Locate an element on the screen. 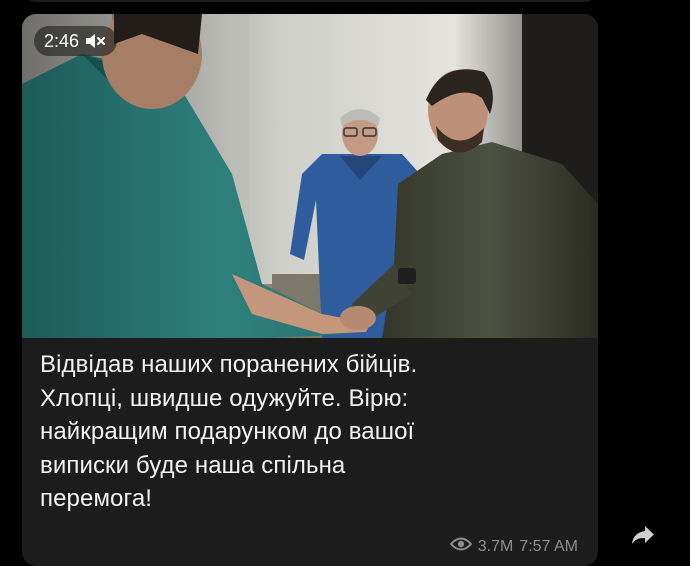 The image size is (690, 566). message-time: 7:57 AM is located at coordinates (548, 546).